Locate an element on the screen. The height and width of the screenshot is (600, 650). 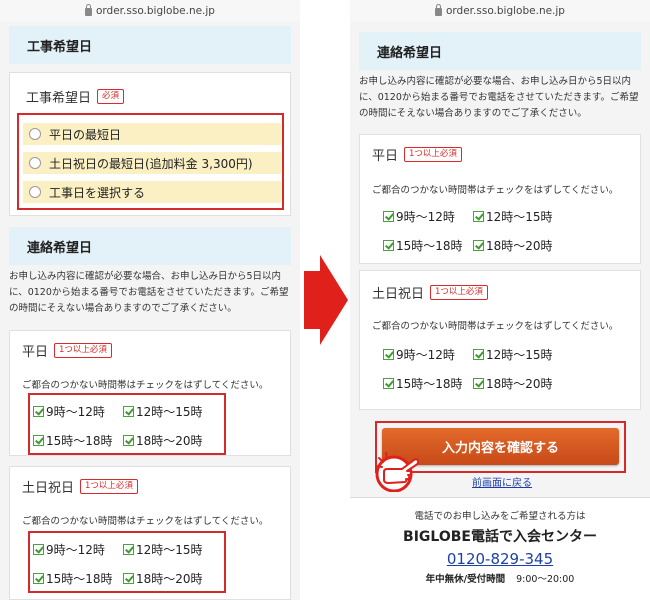
pointing-hand-icon is located at coordinates (397, 472).